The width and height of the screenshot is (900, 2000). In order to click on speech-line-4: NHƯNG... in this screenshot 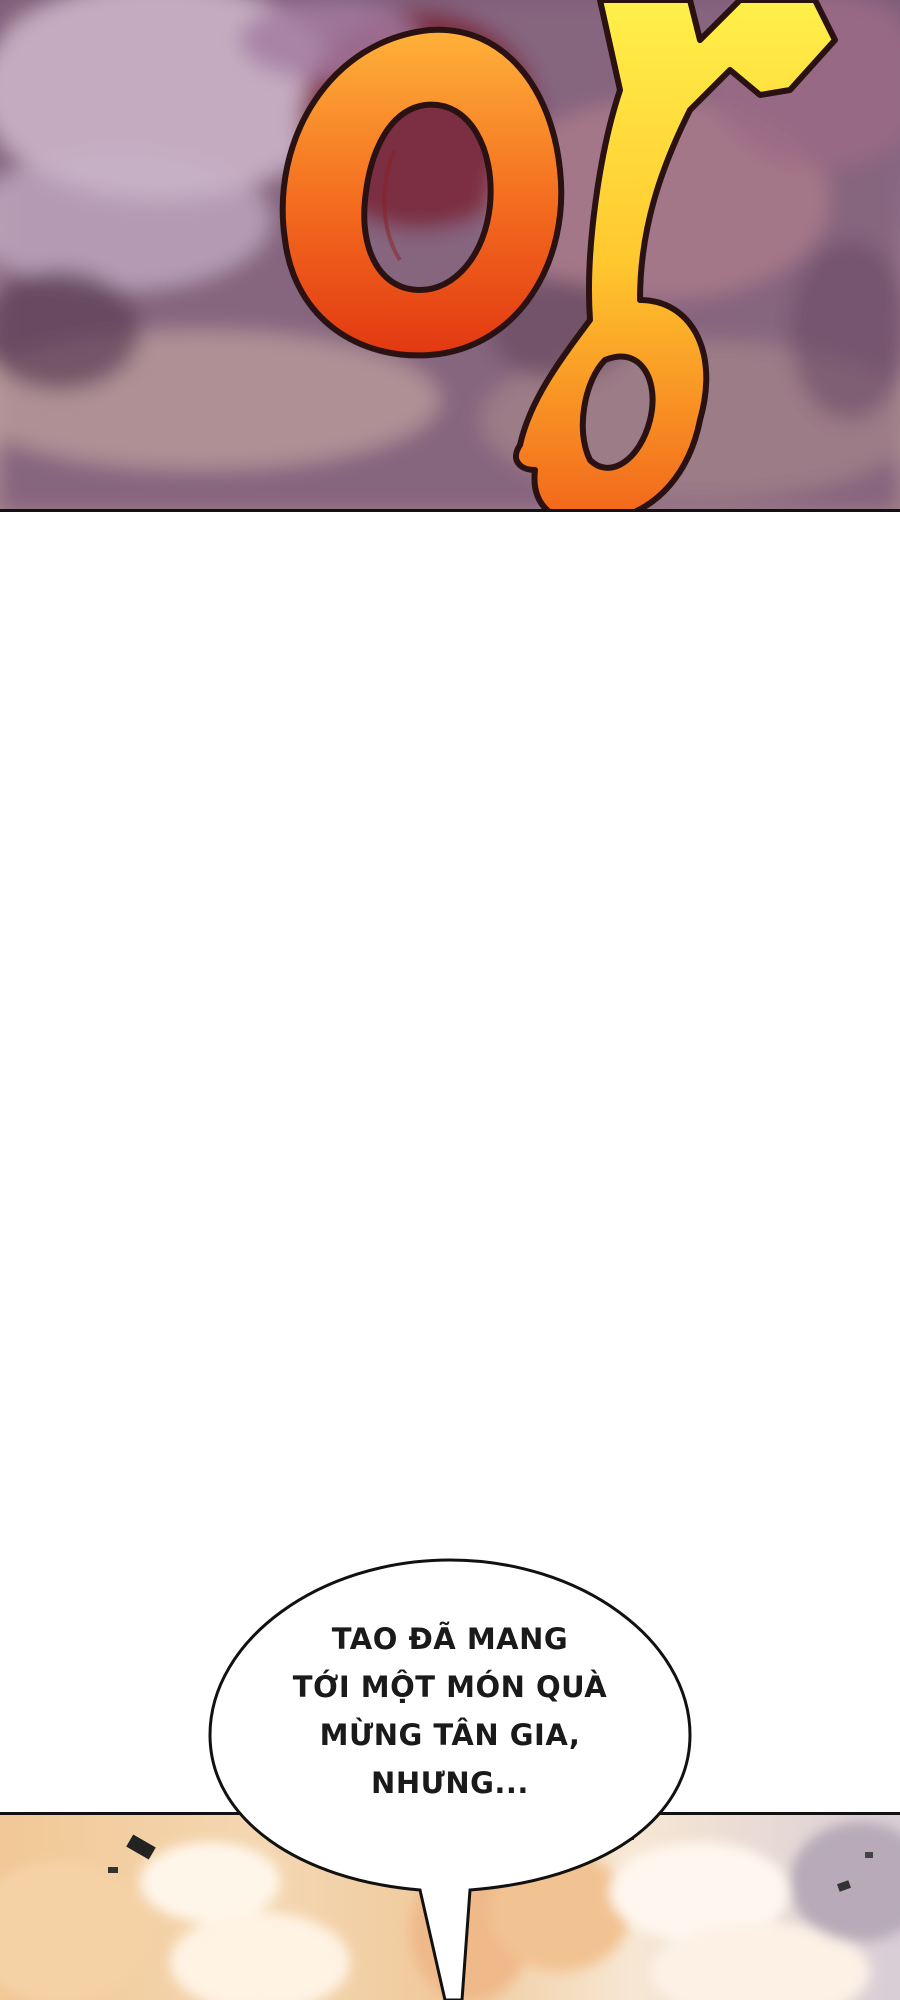, I will do `click(450, 1783)`.